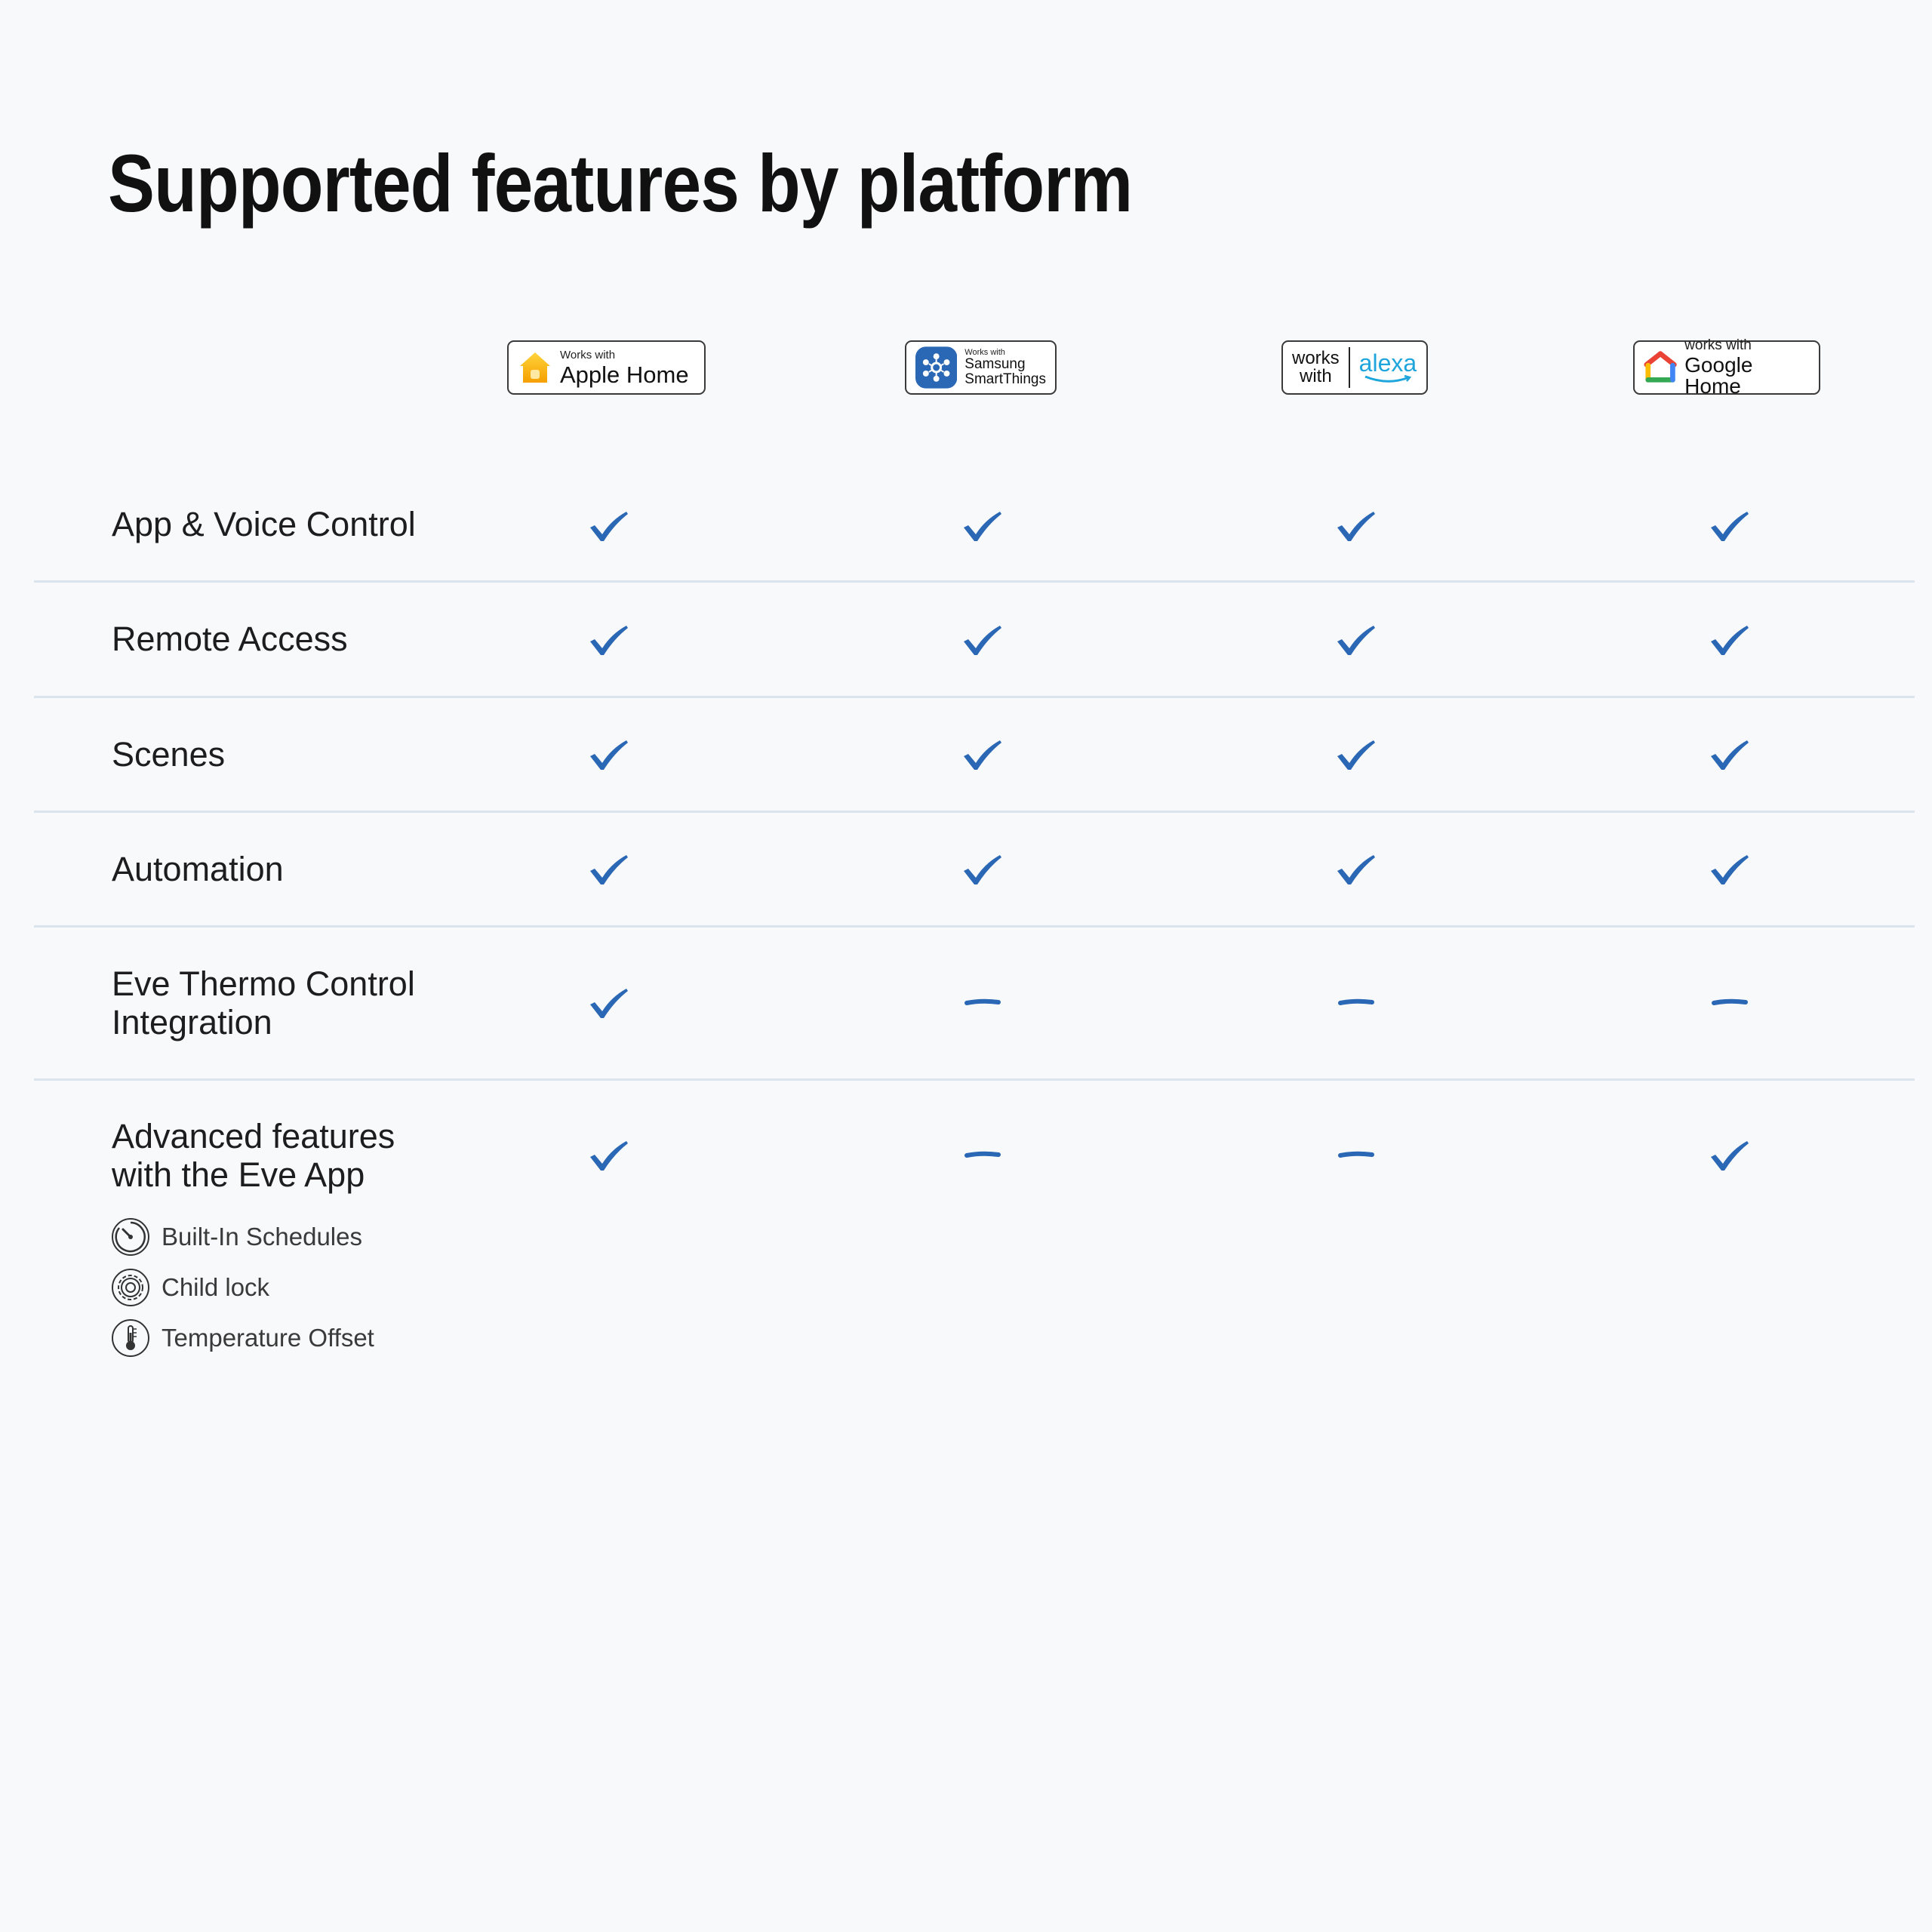 This screenshot has height=1932, width=1932. I want to click on advanced-item-child-lock: Child lock, so click(189, 1287).